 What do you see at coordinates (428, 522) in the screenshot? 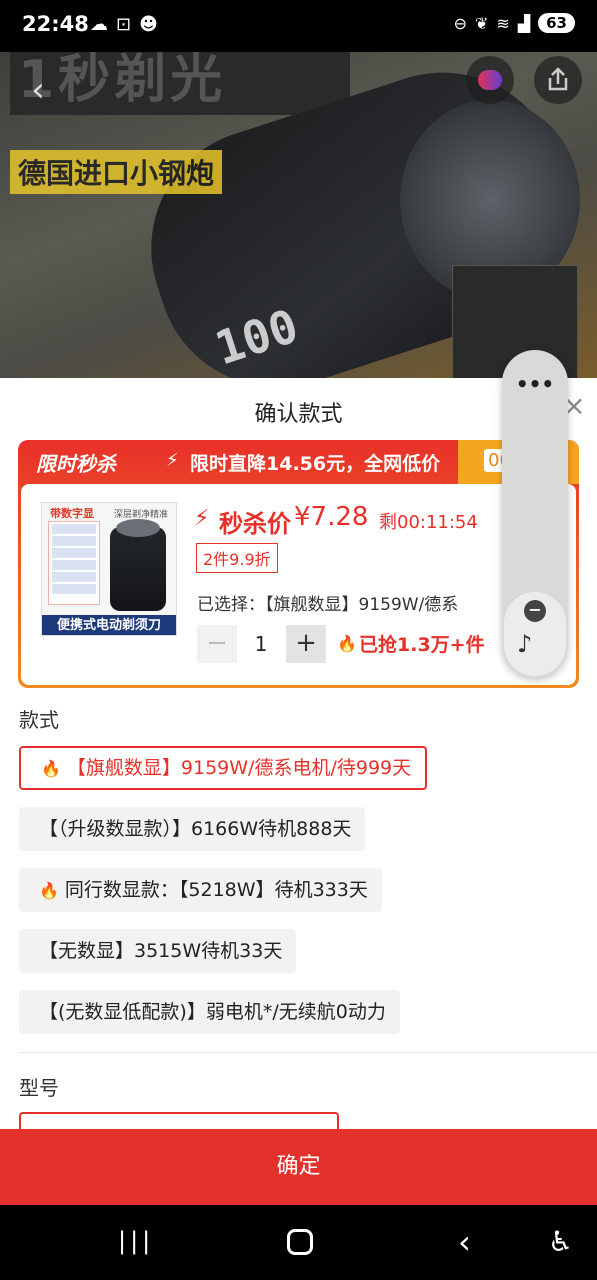
I see `countdown-remaining: 剩00:11:54` at bounding box center [428, 522].